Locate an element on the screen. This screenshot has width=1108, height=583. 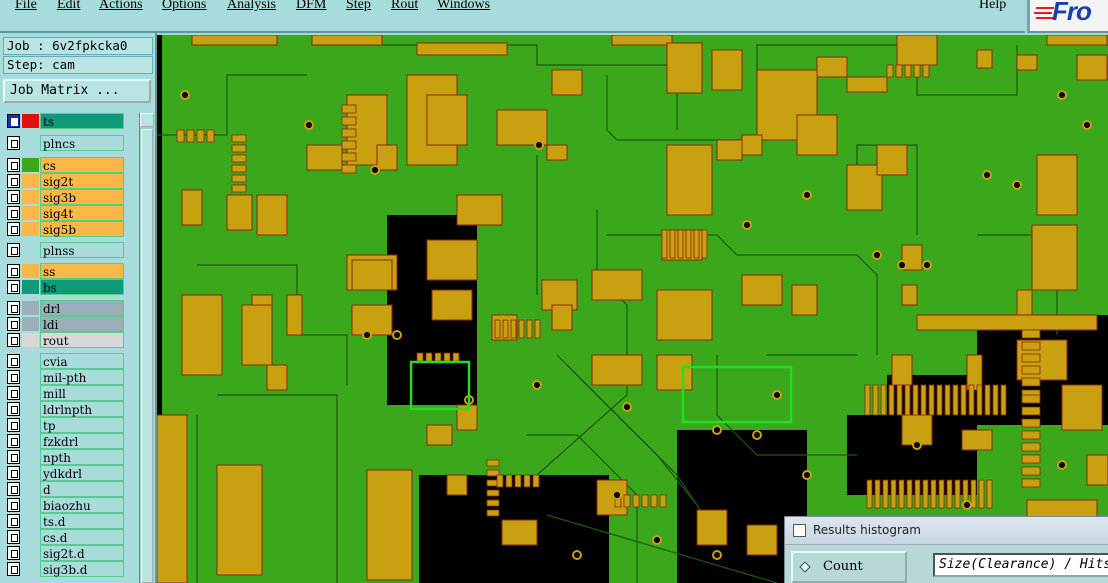
layer-row-ts: ts is located at coordinates (65, 121).